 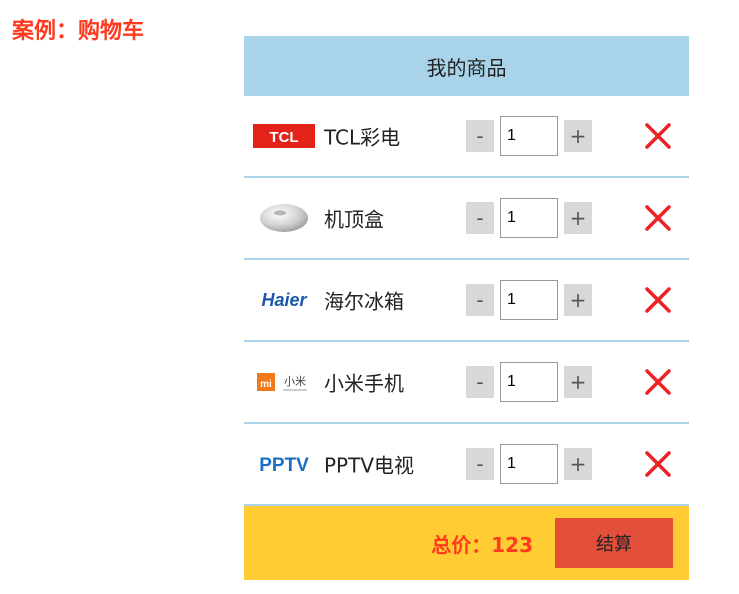 What do you see at coordinates (284, 218) in the screenshot?
I see `set-top-box-image` at bounding box center [284, 218].